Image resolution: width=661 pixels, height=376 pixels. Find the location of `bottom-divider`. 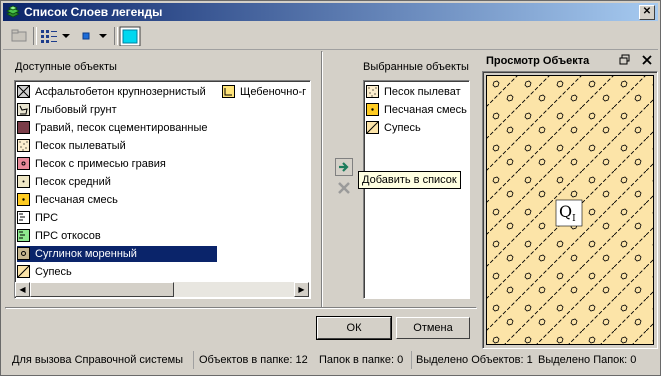

bottom-divider is located at coordinates (241, 308).